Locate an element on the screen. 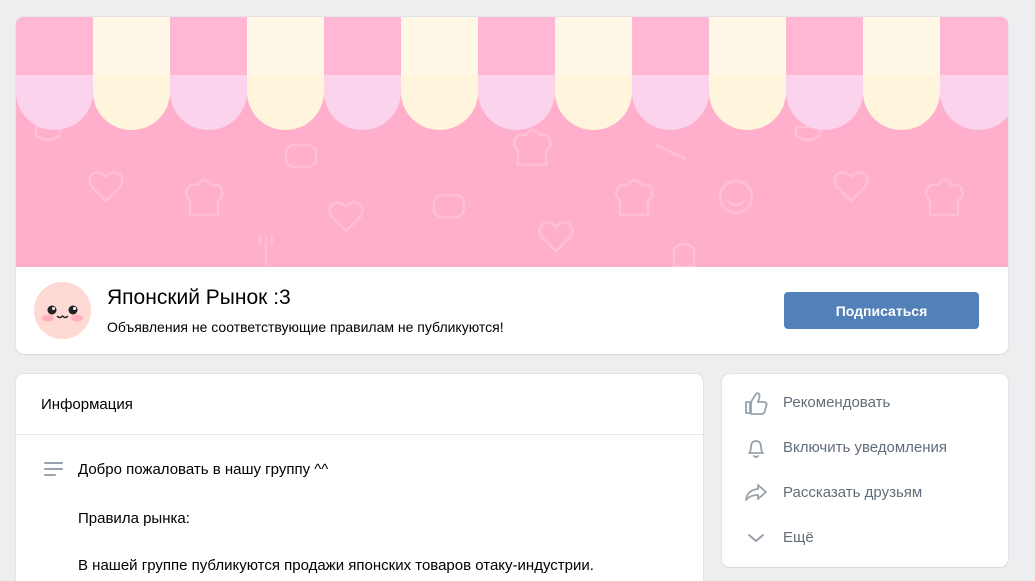 This screenshot has height=581, width=1035. thumbs-up-icon is located at coordinates (756, 403).